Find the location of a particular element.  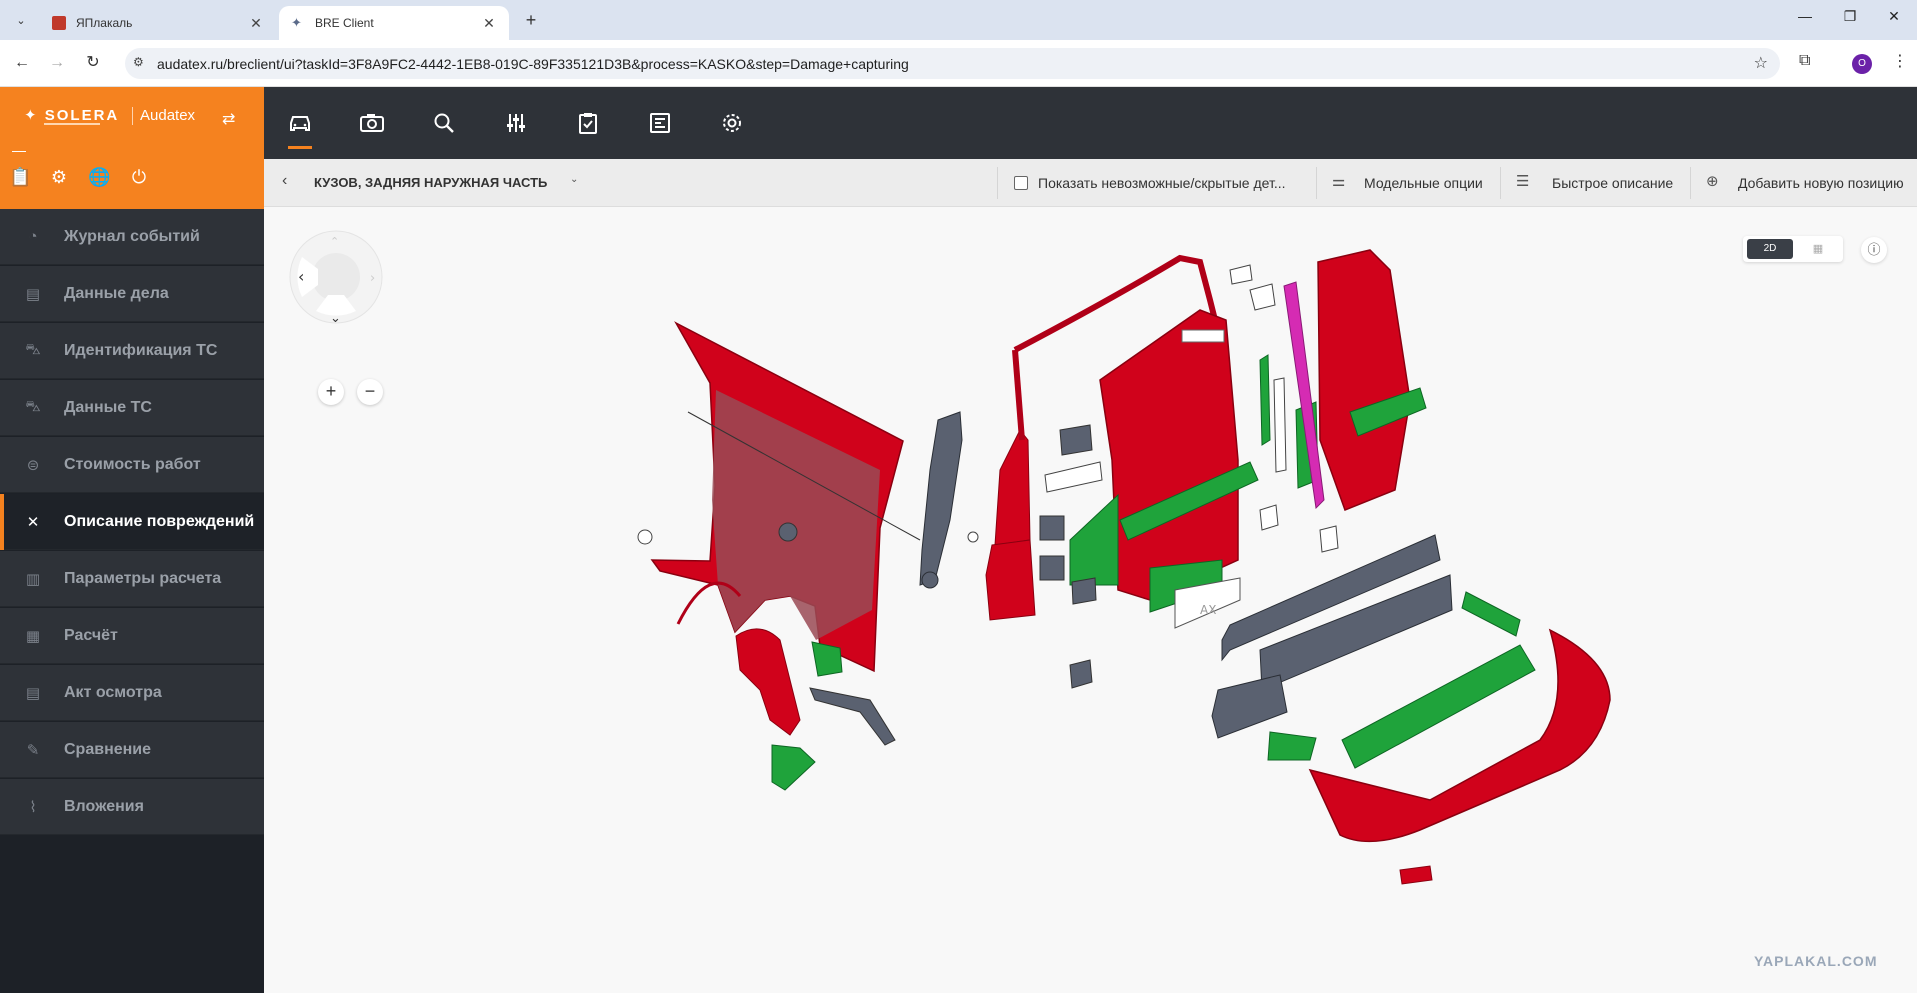

add-circle-icon: ⊕ is located at coordinates (1712, 181).